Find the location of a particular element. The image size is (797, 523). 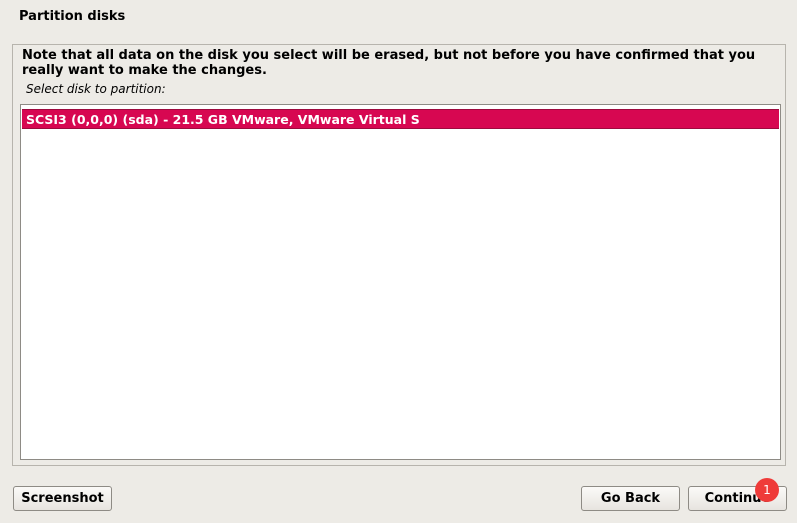

page-title: Partition disks is located at coordinates (72, 16).